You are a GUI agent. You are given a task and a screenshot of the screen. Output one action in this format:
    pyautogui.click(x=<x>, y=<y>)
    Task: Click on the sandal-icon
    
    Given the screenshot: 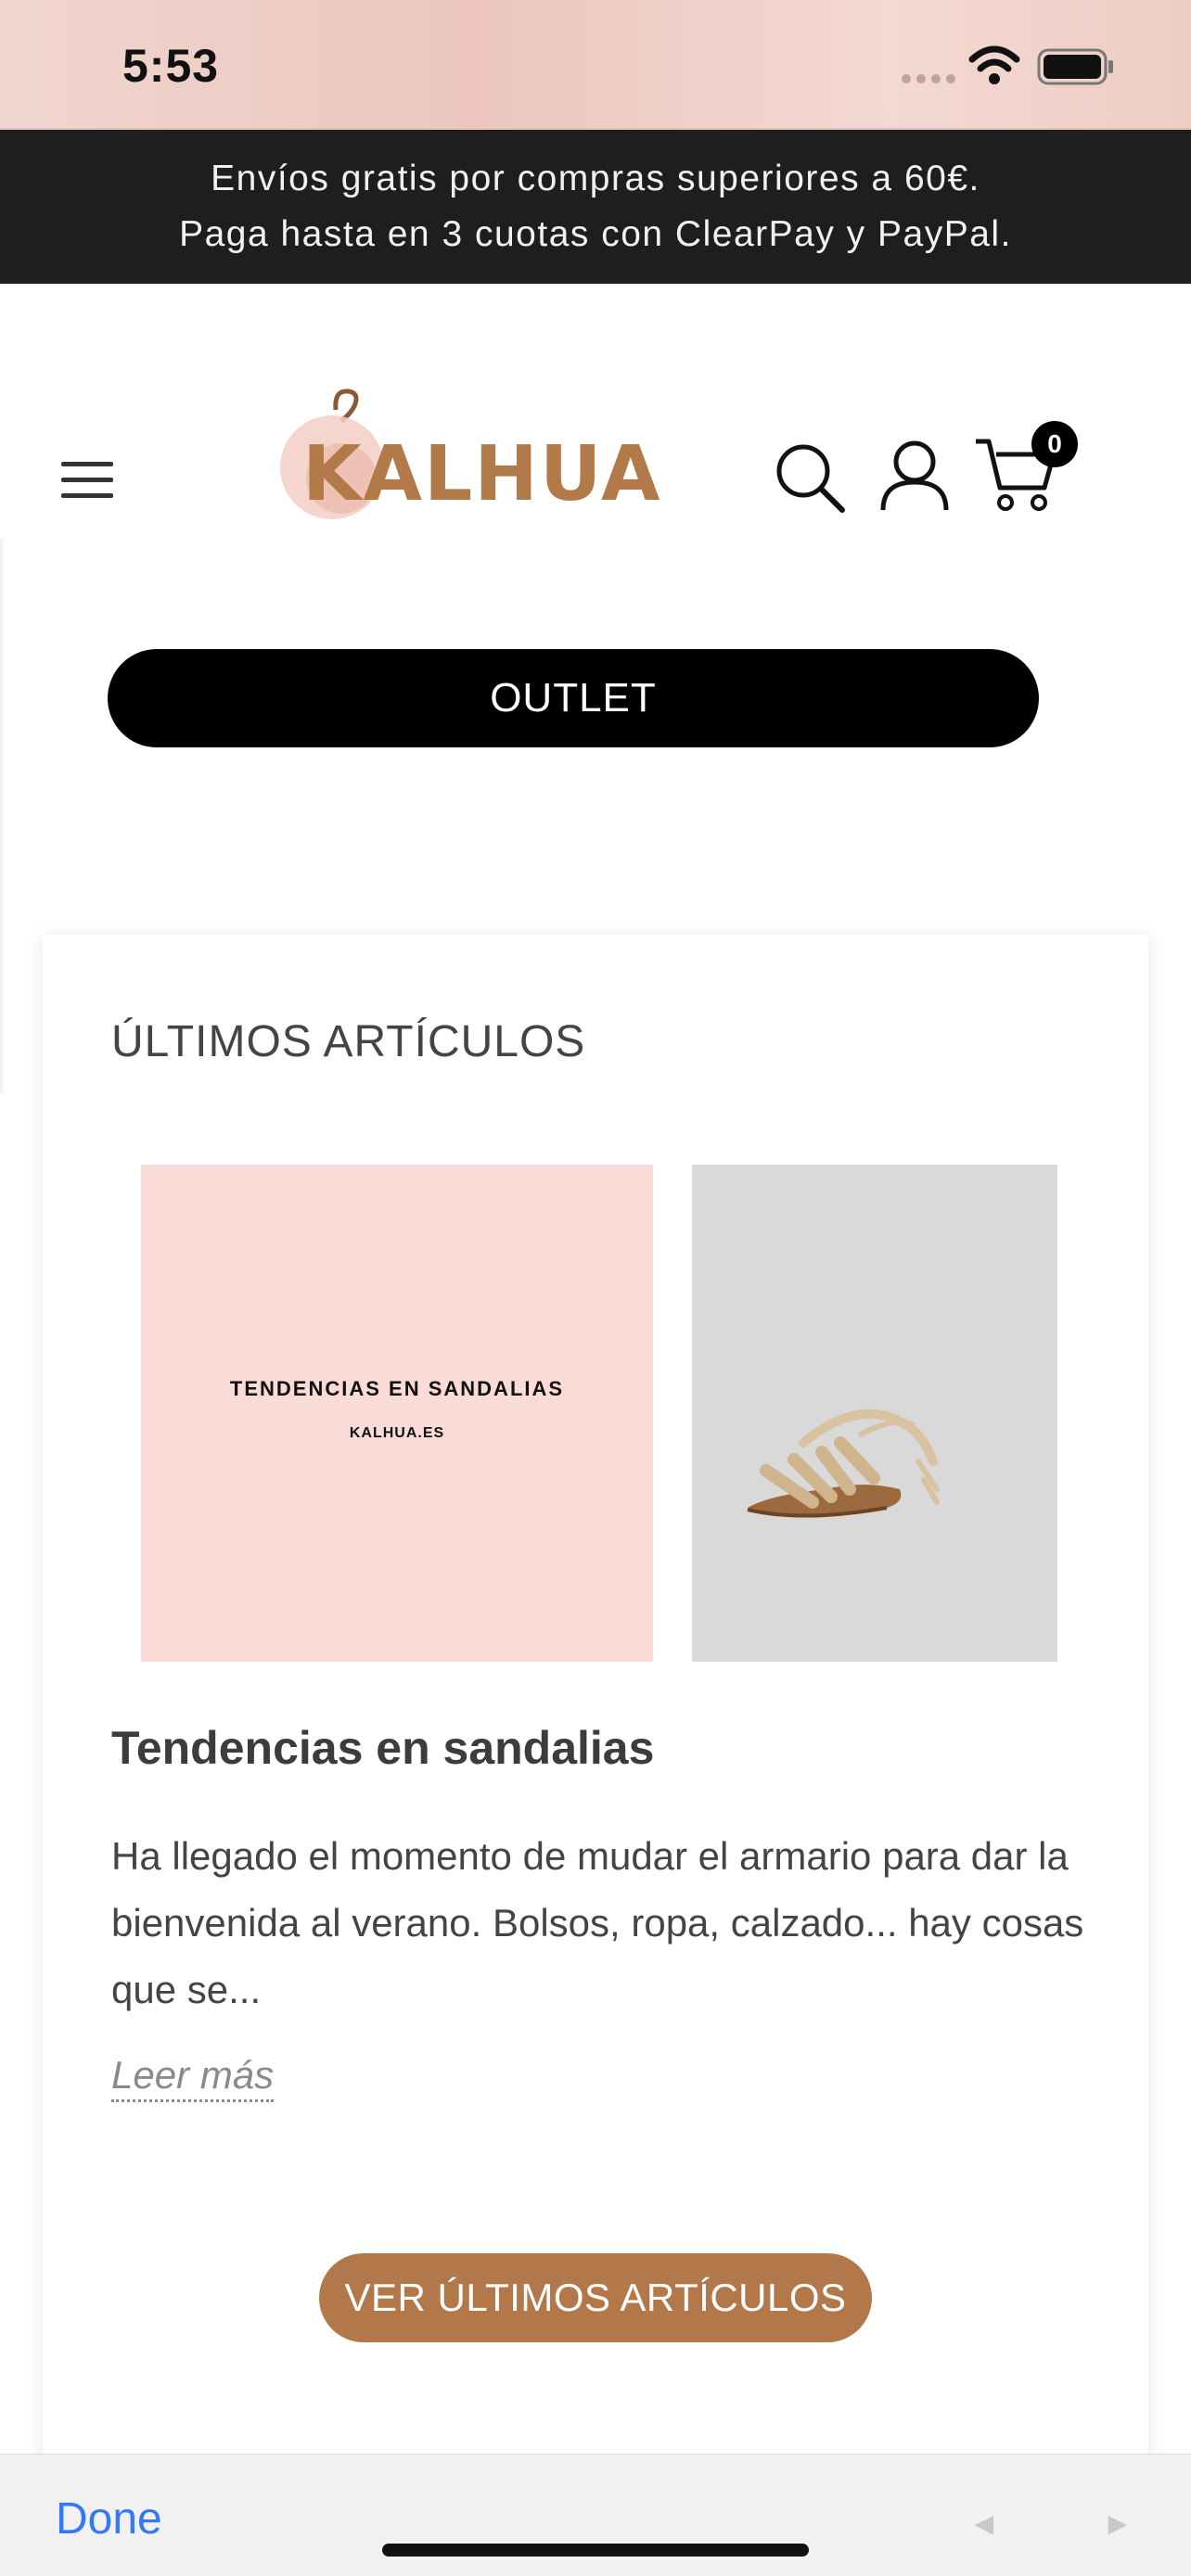 What is the action you would take?
    pyautogui.click(x=843, y=1464)
    